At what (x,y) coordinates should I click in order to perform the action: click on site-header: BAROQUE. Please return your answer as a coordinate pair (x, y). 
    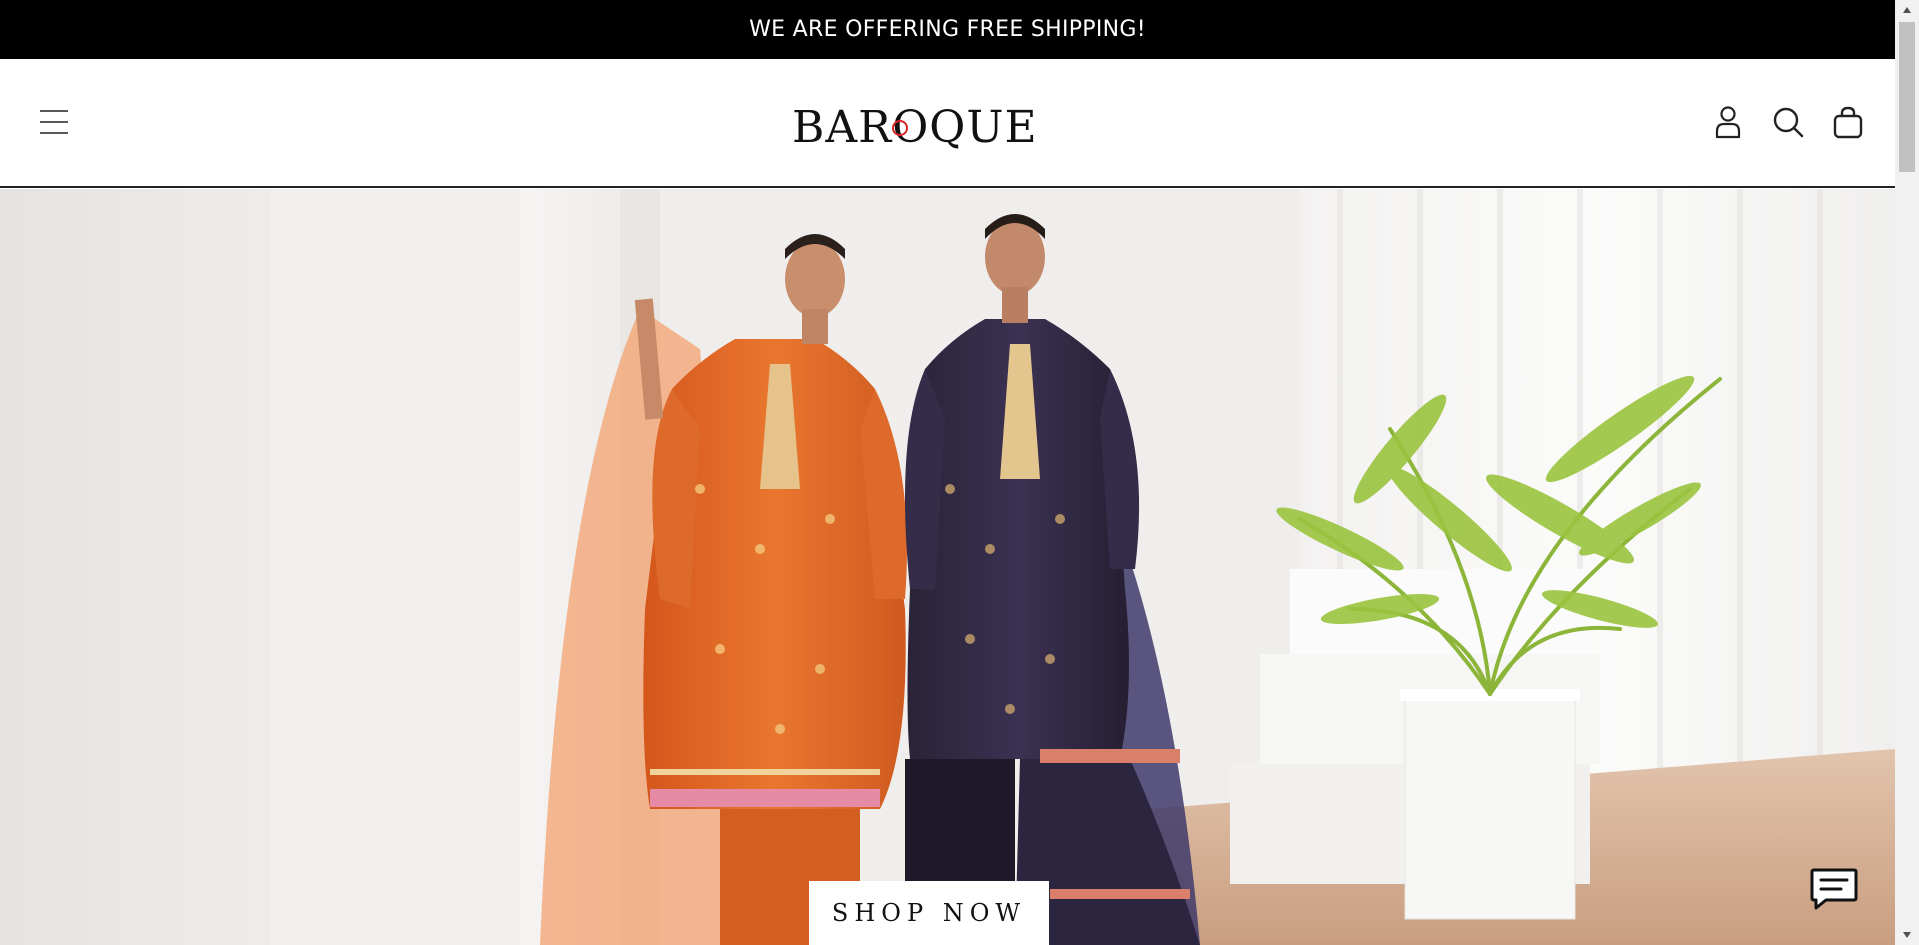
    Looking at the image, I should click on (947, 123).